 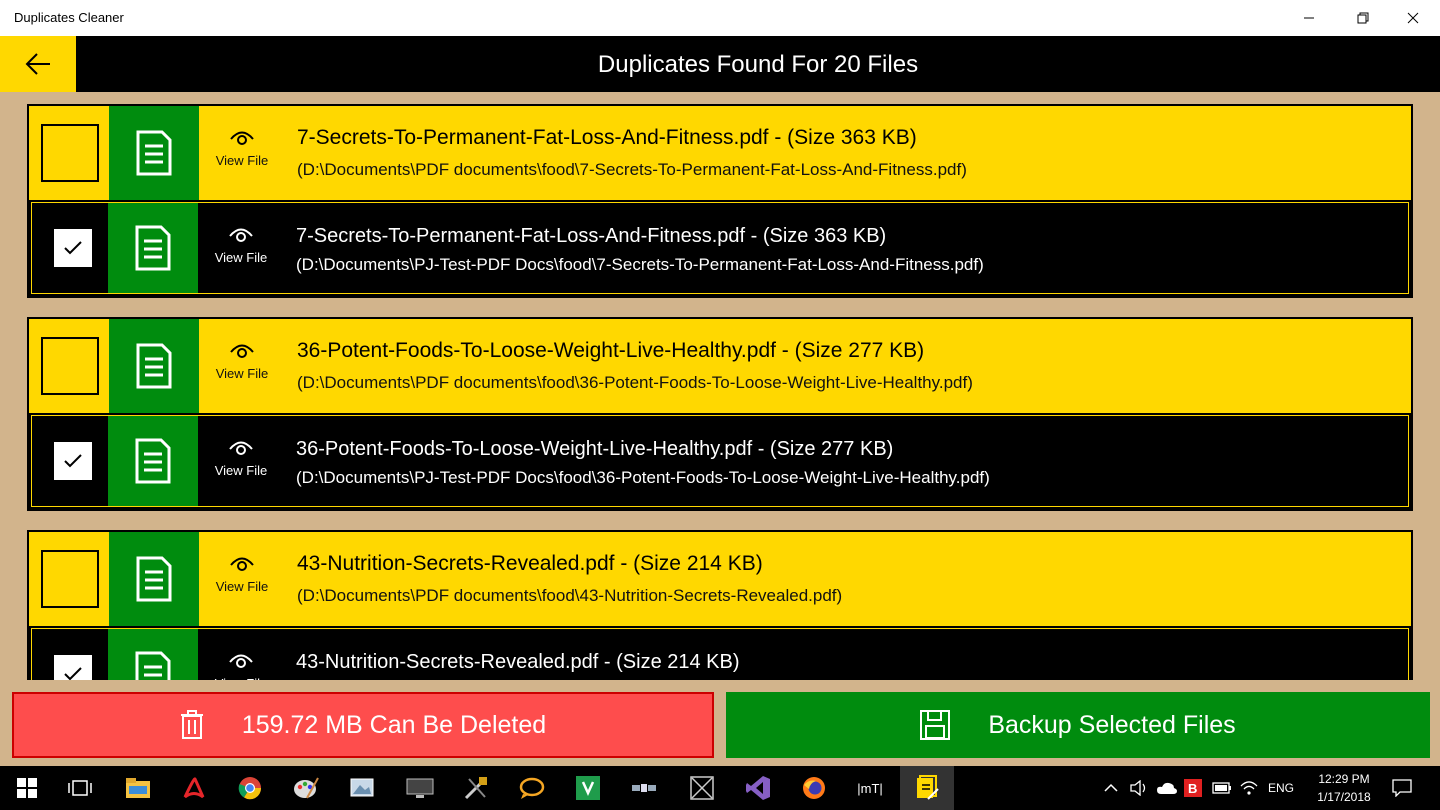 I want to click on backup-button: Backup Selected Files, so click(x=1078, y=725).